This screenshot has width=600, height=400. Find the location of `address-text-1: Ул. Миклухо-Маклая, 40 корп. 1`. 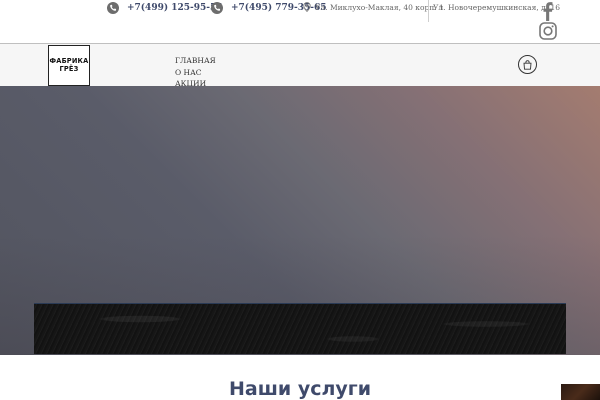

address-text-1: Ул. Миклухо-Маклая, 40 корп. 1 is located at coordinates (379, 7).